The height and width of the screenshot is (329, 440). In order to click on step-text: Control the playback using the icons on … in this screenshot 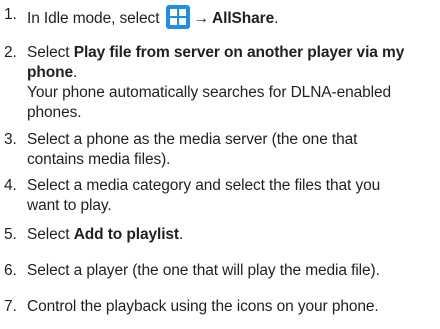, I will do `click(203, 306)`.